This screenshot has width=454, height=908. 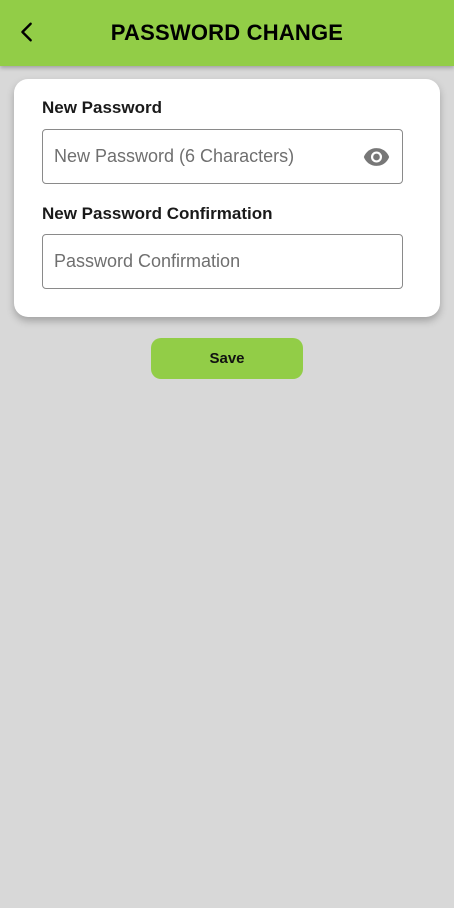 I want to click on confirm-password-field-box, so click(x=222, y=261).